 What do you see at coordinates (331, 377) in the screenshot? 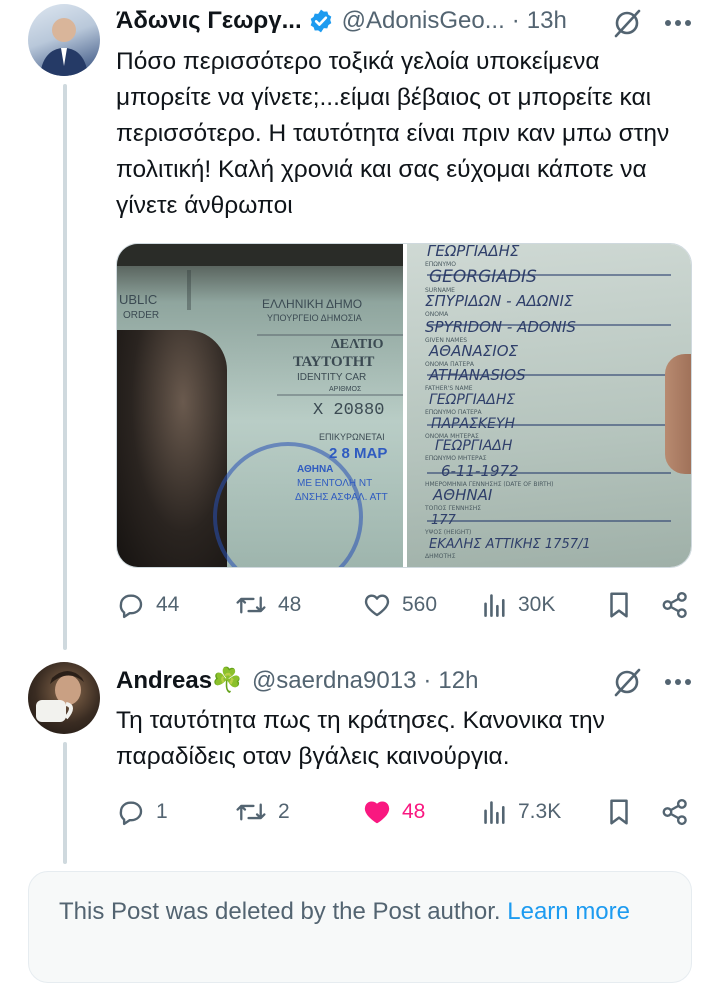
I see `card-text: IDENTITY CAR` at bounding box center [331, 377].